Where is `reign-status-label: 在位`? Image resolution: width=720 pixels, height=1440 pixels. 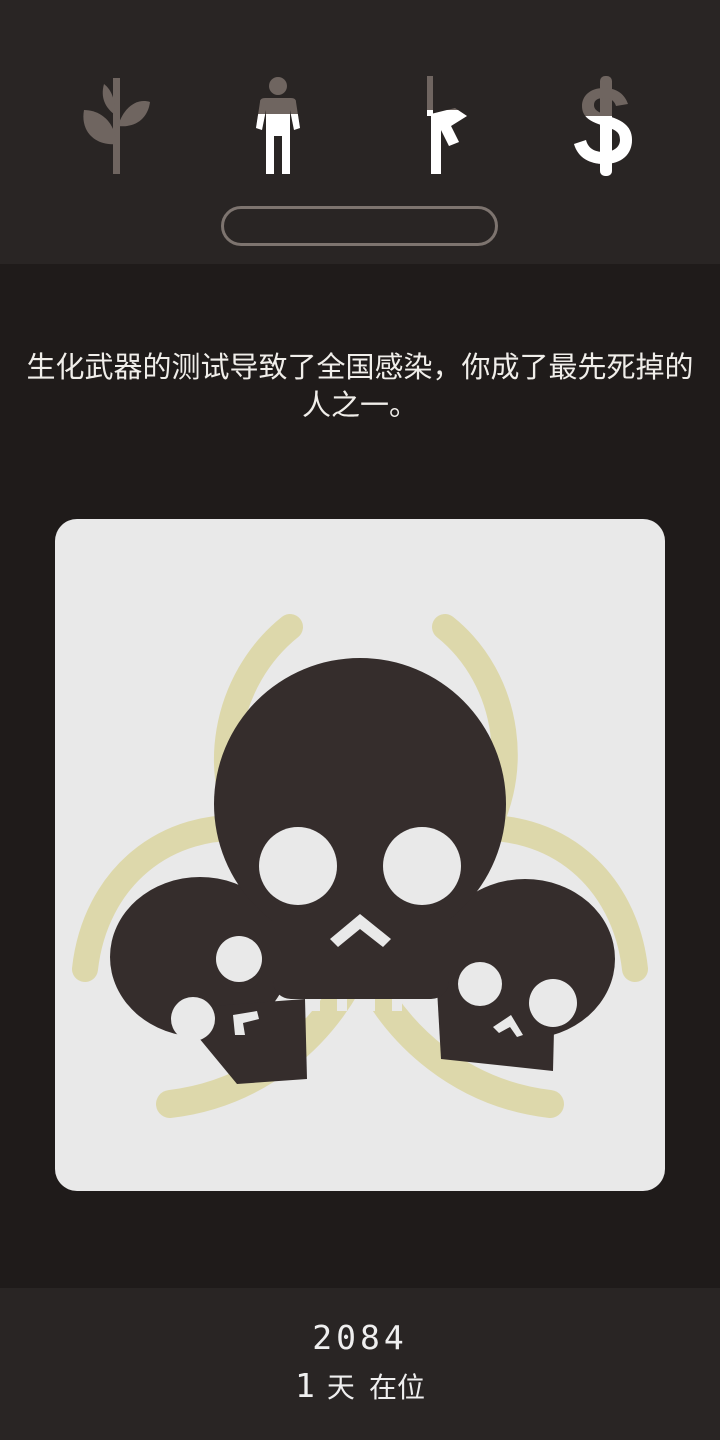
reign-status-label: 在位 is located at coordinates (396, 1387).